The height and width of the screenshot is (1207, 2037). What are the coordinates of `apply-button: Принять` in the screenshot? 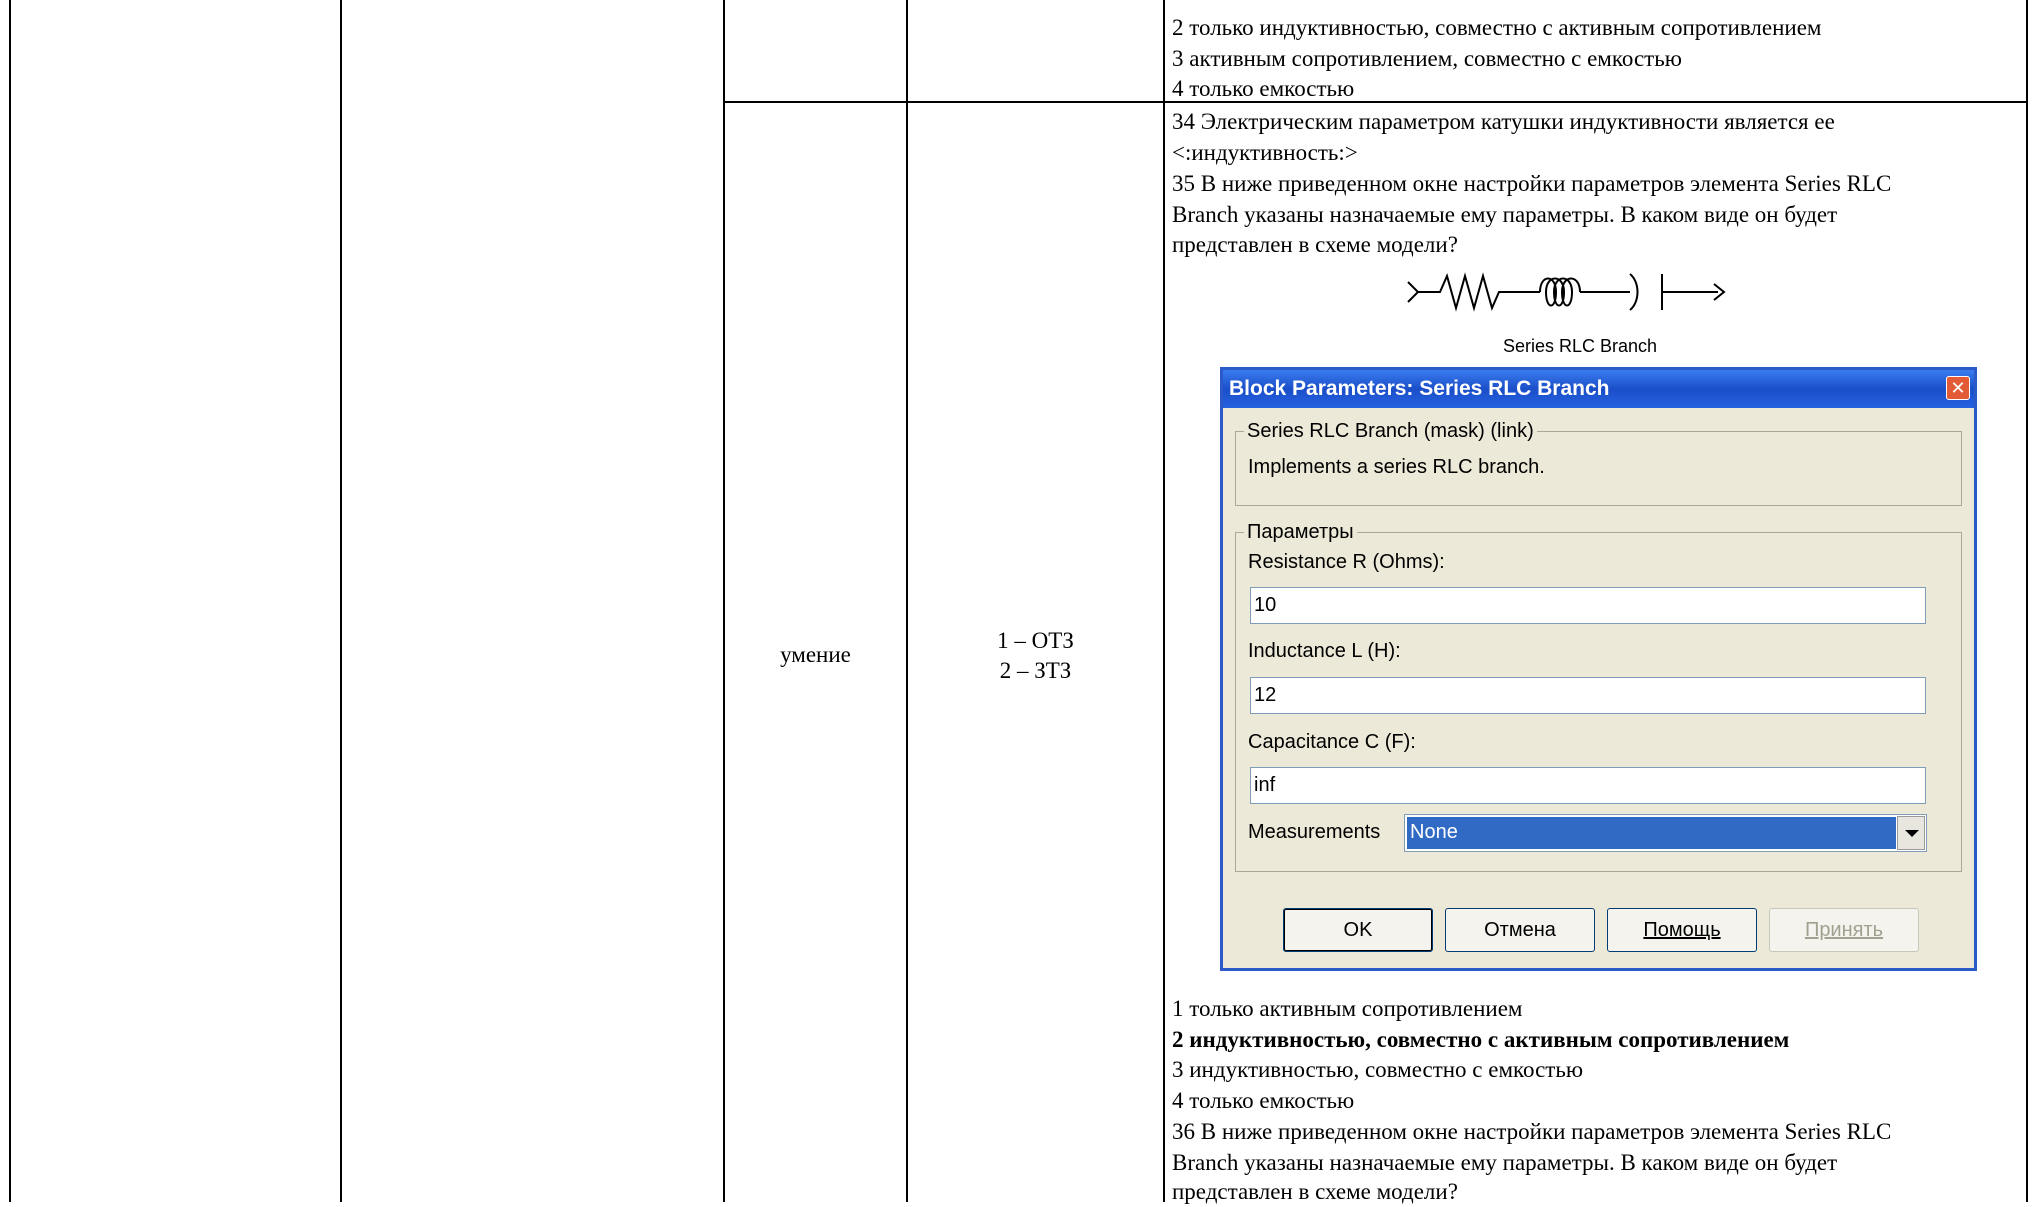 It's located at (1844, 930).